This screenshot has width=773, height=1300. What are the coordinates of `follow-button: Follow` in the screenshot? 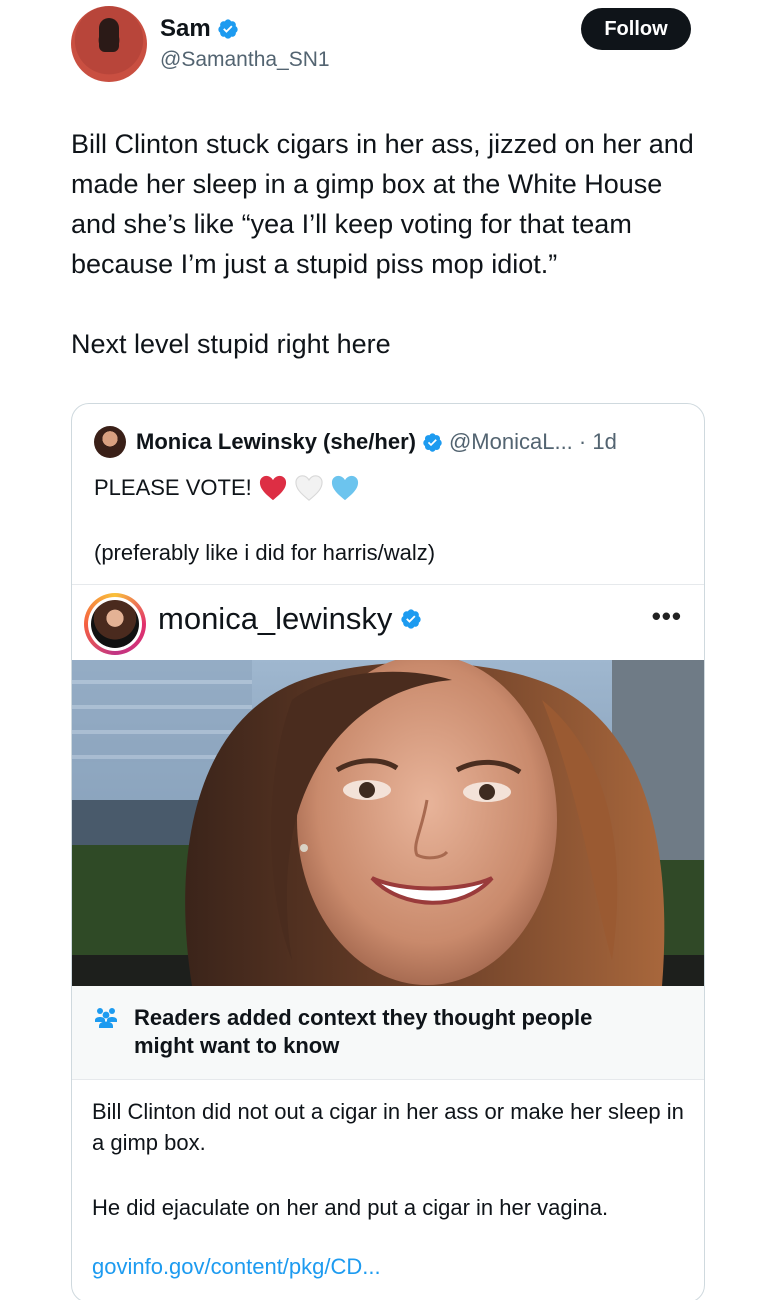 It's located at (636, 29).